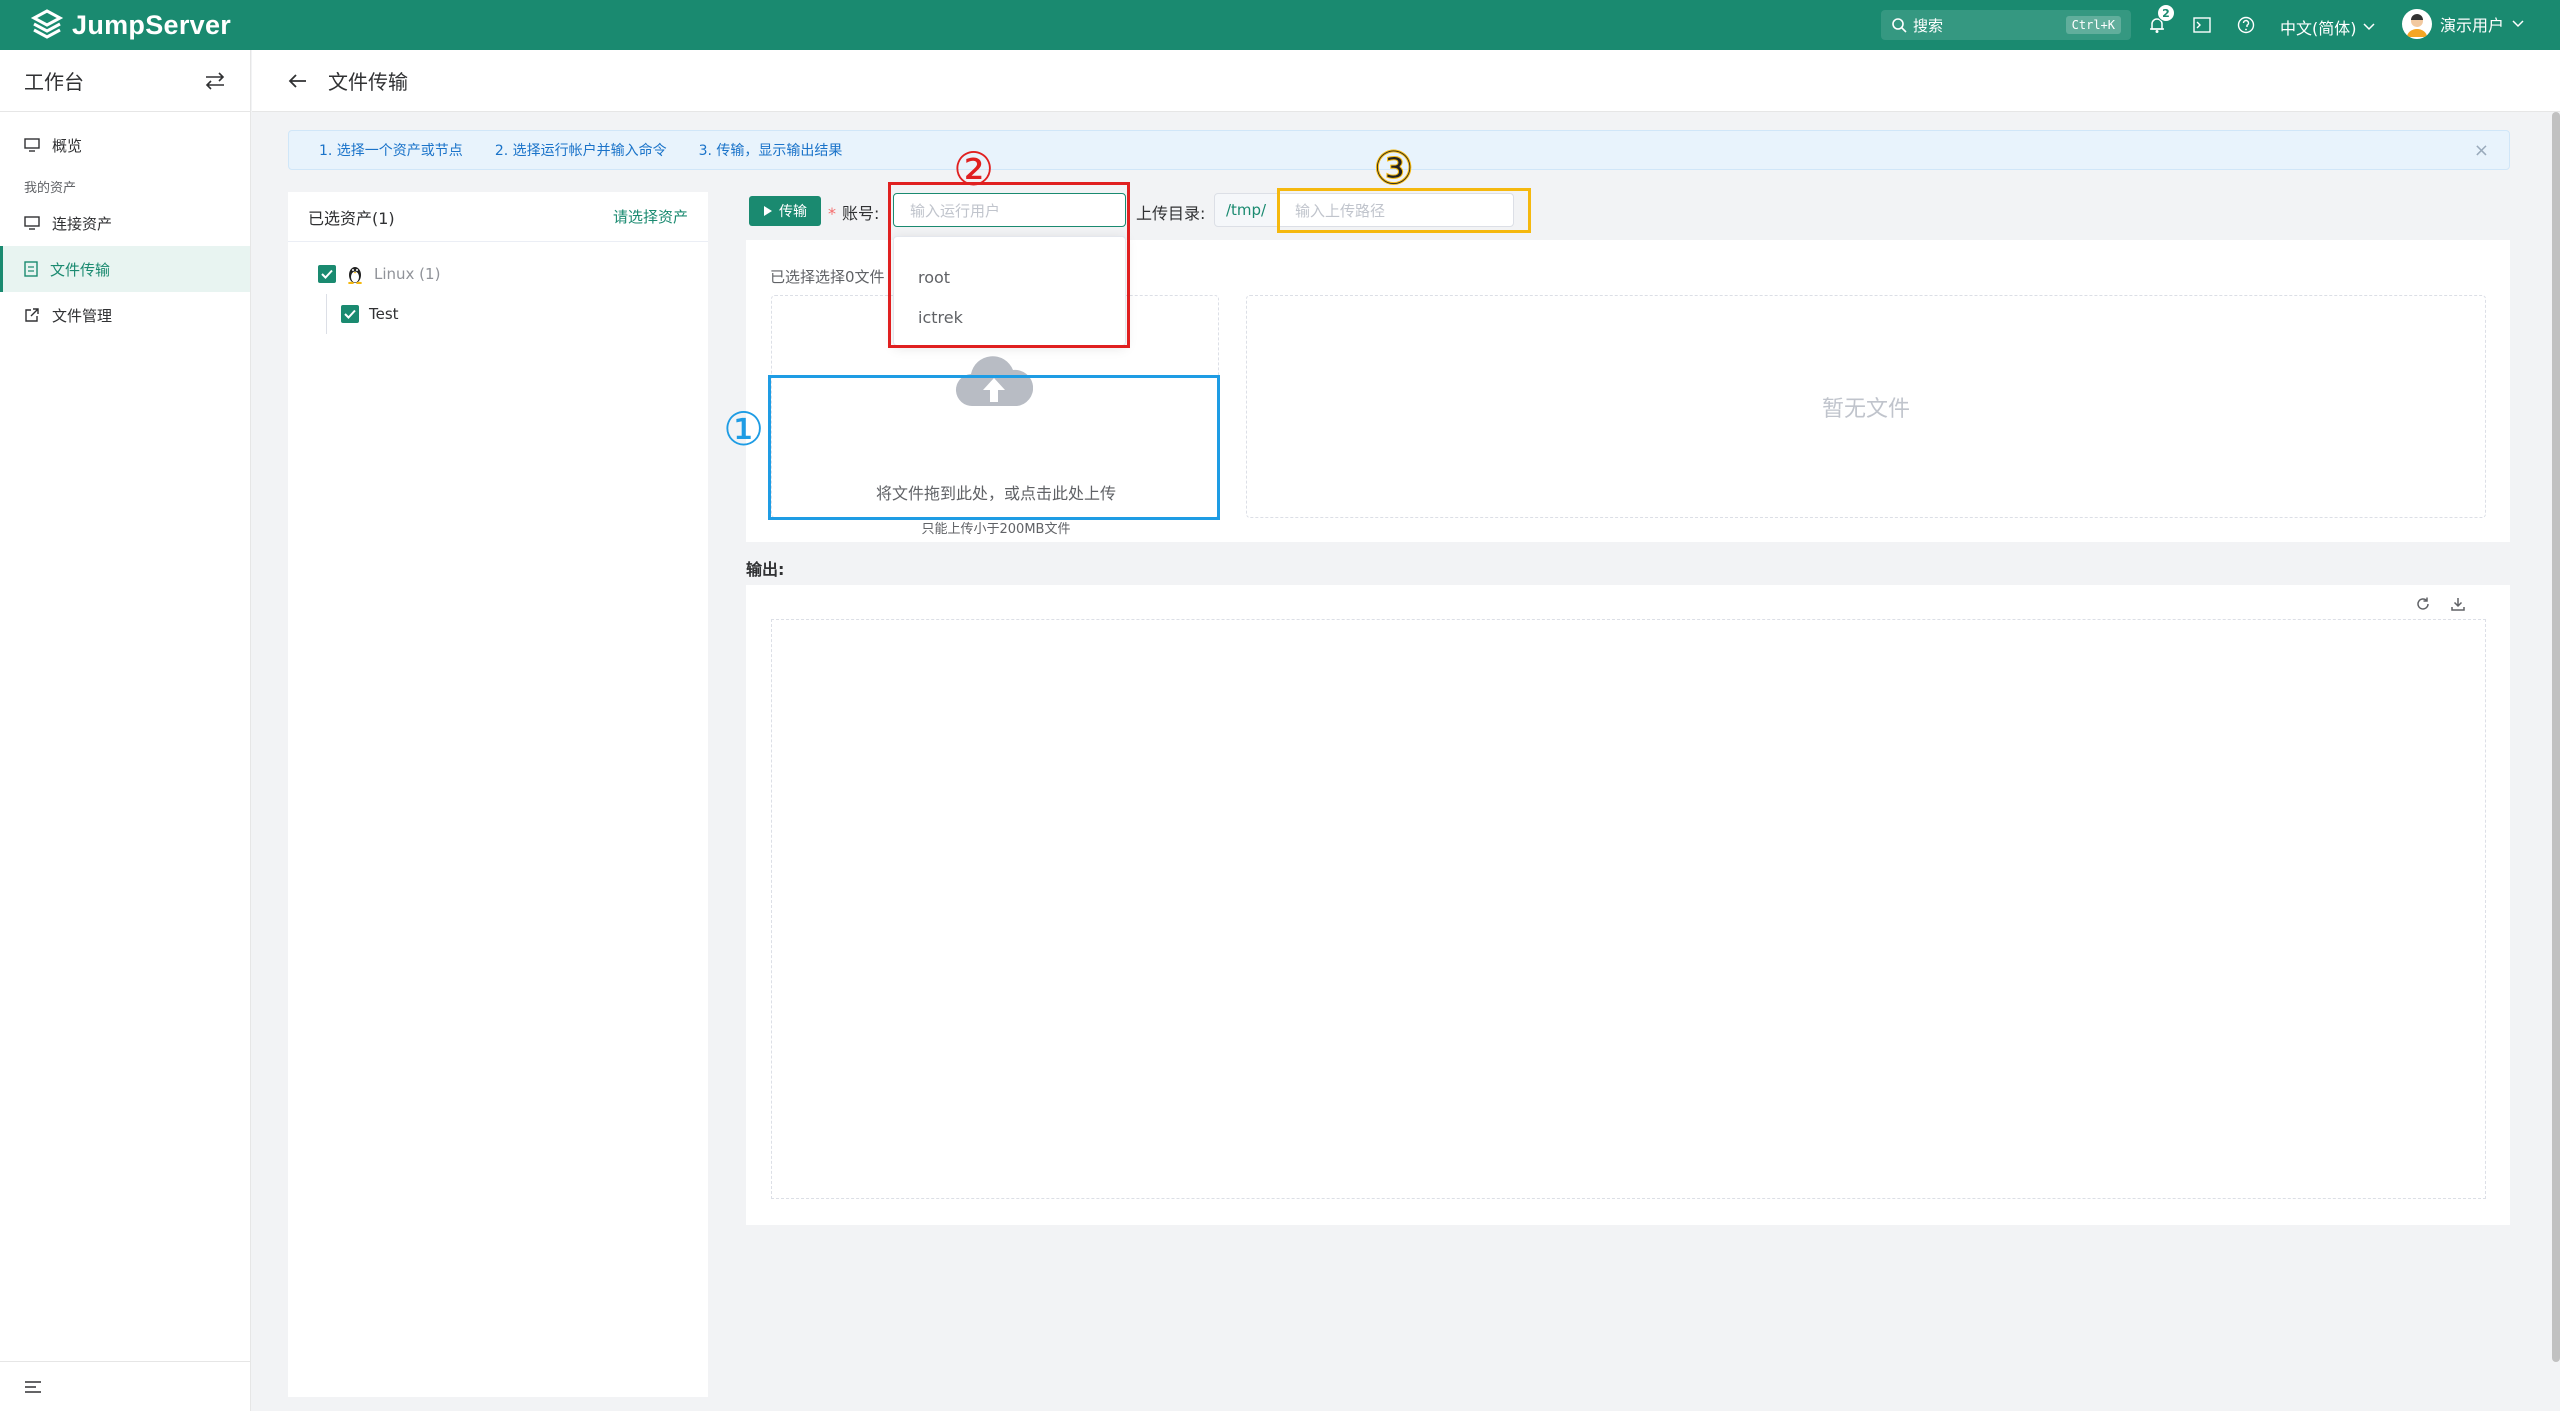  Describe the element at coordinates (125, 145) in the screenshot. I see `sidebar-item-overview: 概览` at that location.